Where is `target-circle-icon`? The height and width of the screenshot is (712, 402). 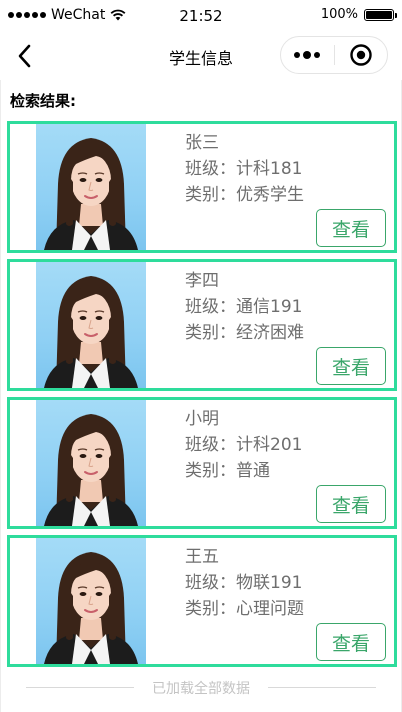
target-circle-icon is located at coordinates (361, 55).